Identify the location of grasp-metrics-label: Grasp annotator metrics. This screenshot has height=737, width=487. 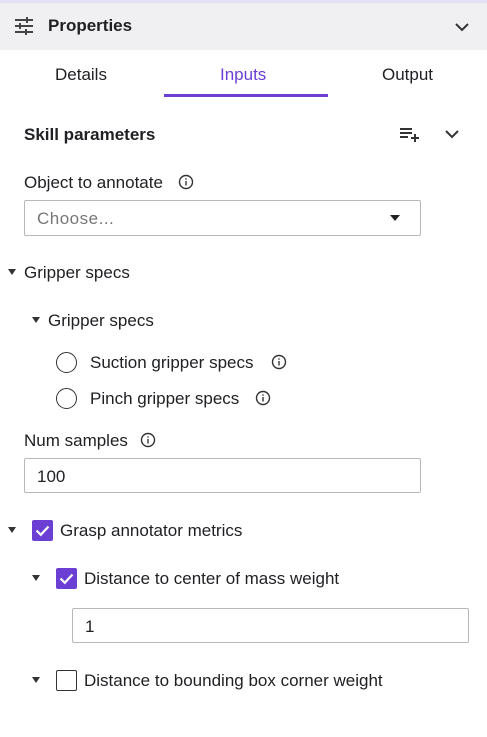
(151, 531).